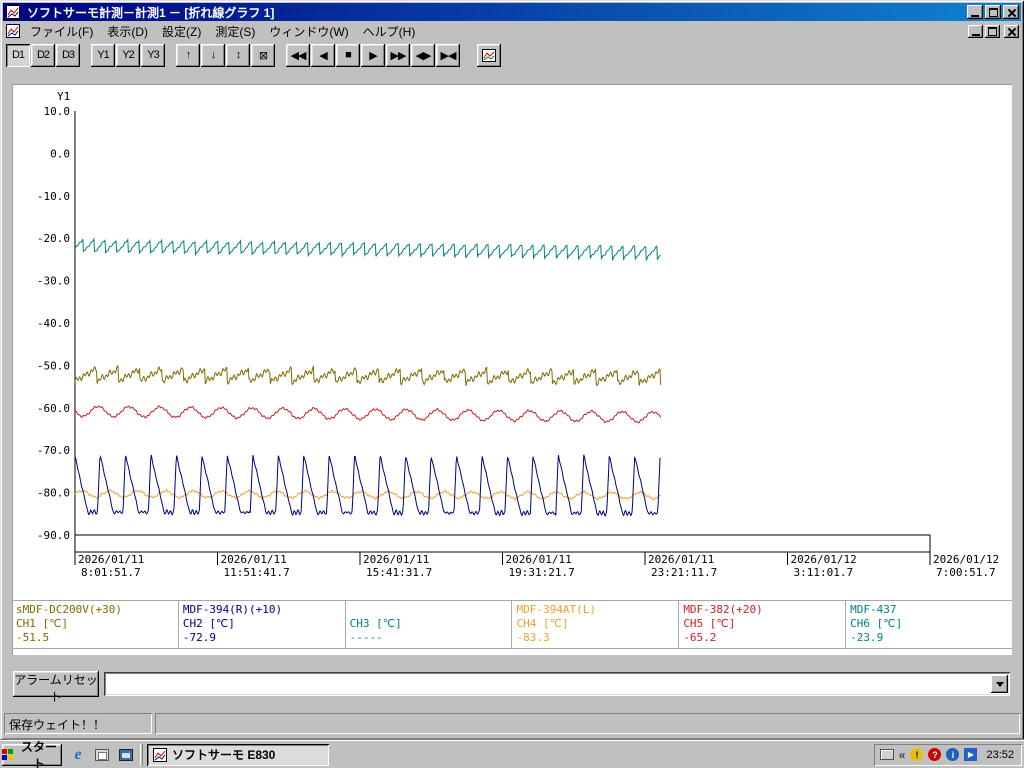 The width and height of the screenshot is (1024, 768). I want to click on channel-label: CH3 [℃], so click(375, 623).